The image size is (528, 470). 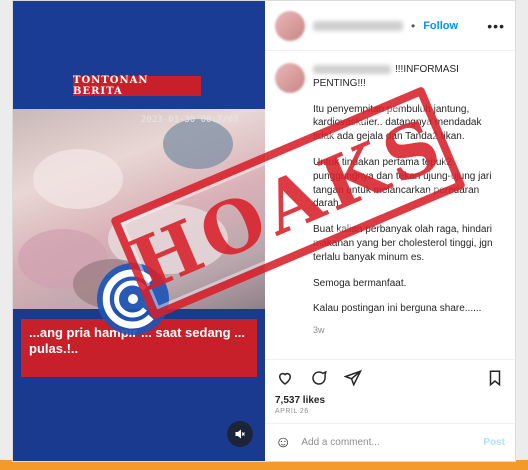 I want to click on add-comment-bar: ☺ Post, so click(x=390, y=442).